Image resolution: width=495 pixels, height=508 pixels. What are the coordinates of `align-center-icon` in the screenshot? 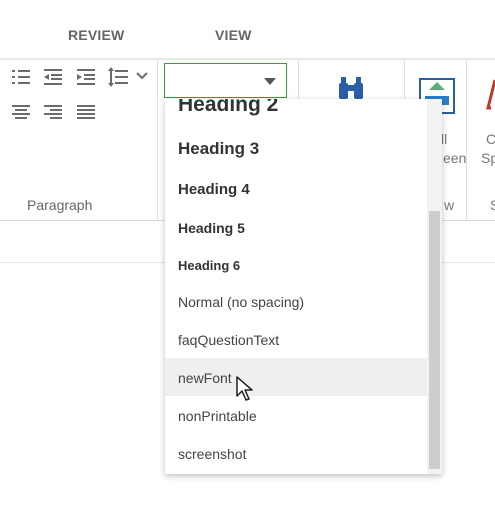 It's located at (21, 112).